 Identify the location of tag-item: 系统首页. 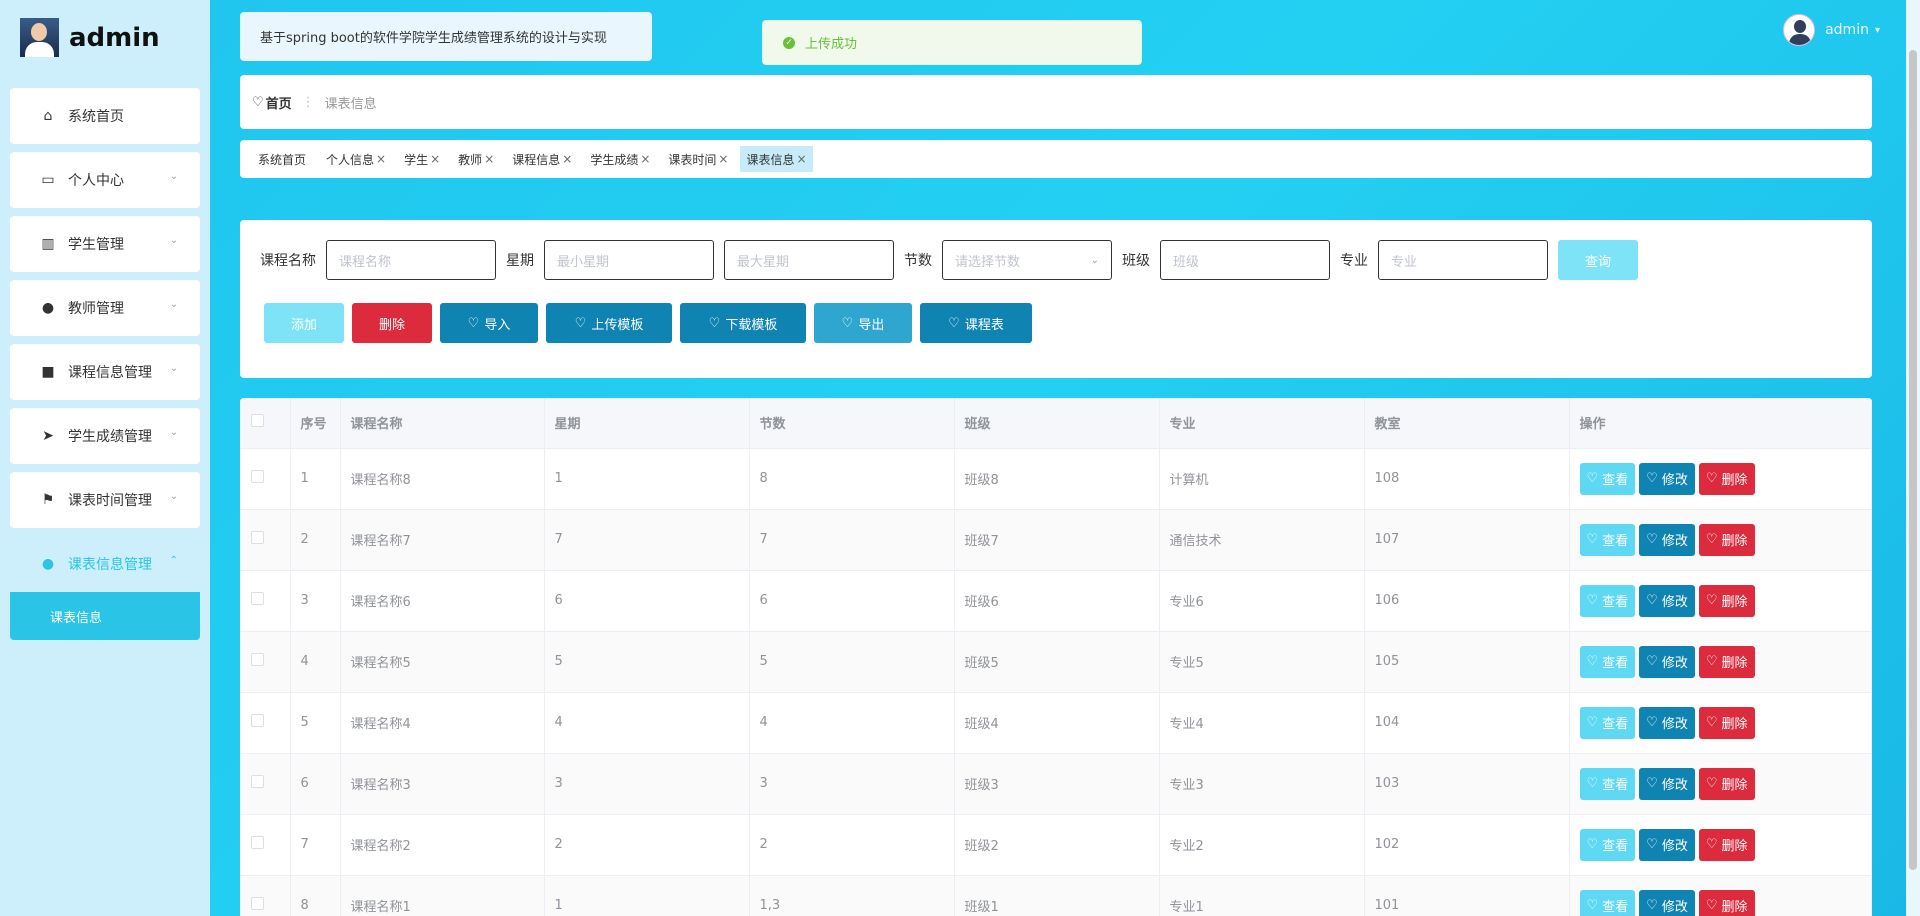
(283, 159).